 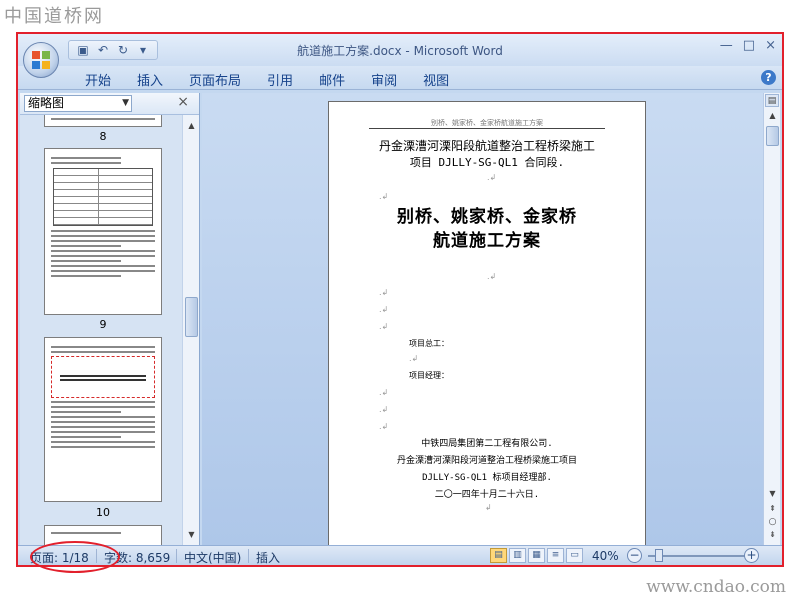 What do you see at coordinates (125, 103) in the screenshot?
I see `chevron-down-icon: ▼` at bounding box center [125, 103].